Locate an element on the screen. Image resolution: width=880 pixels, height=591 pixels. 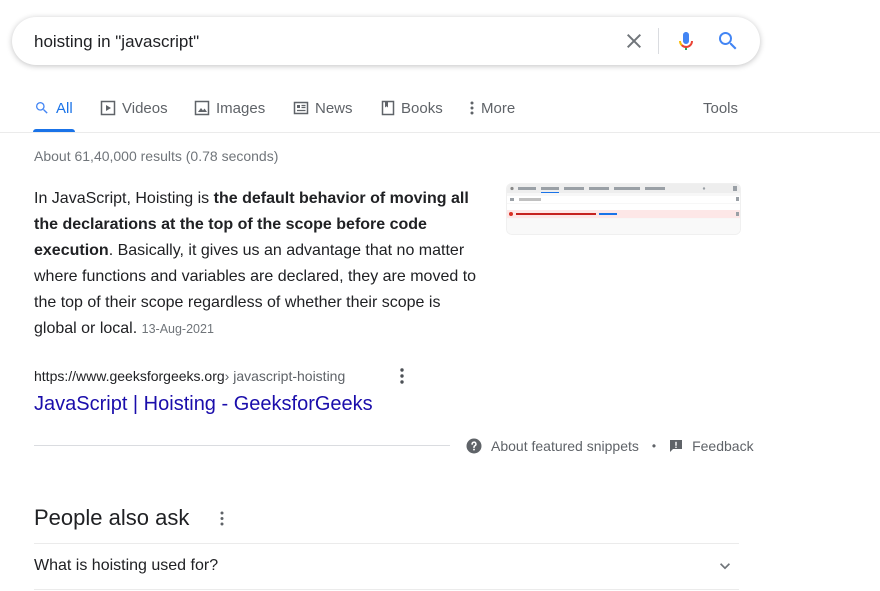
chevron-down-icon is located at coordinates (725, 566).